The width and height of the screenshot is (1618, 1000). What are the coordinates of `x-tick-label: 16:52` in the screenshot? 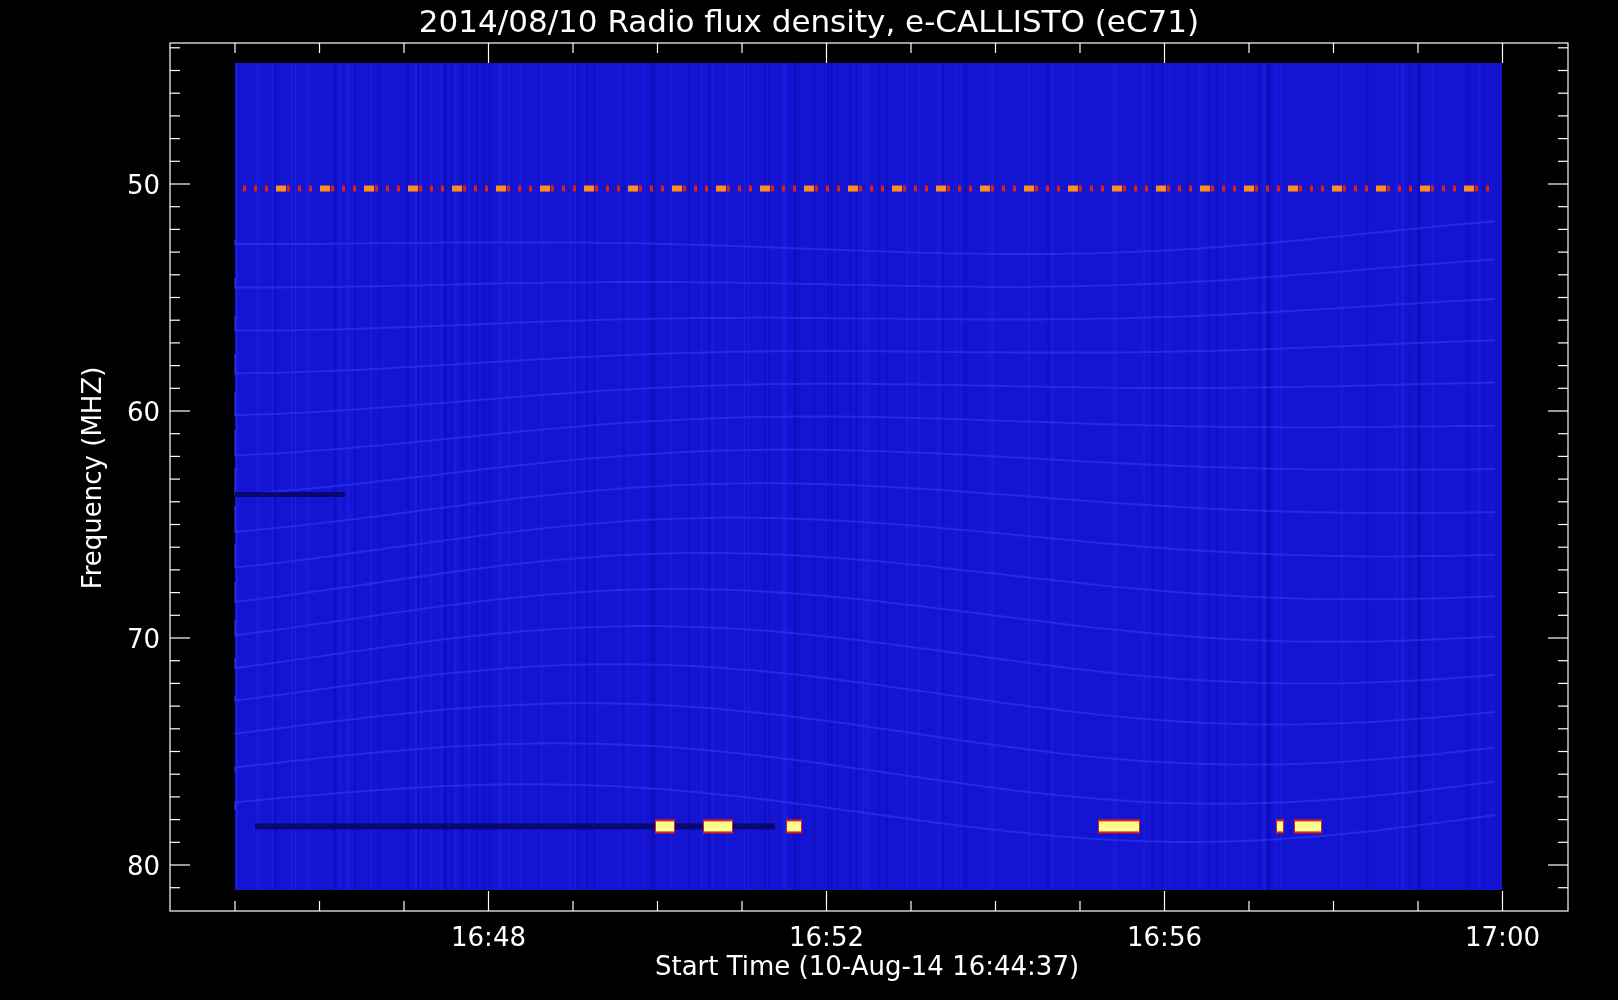 It's located at (826, 937).